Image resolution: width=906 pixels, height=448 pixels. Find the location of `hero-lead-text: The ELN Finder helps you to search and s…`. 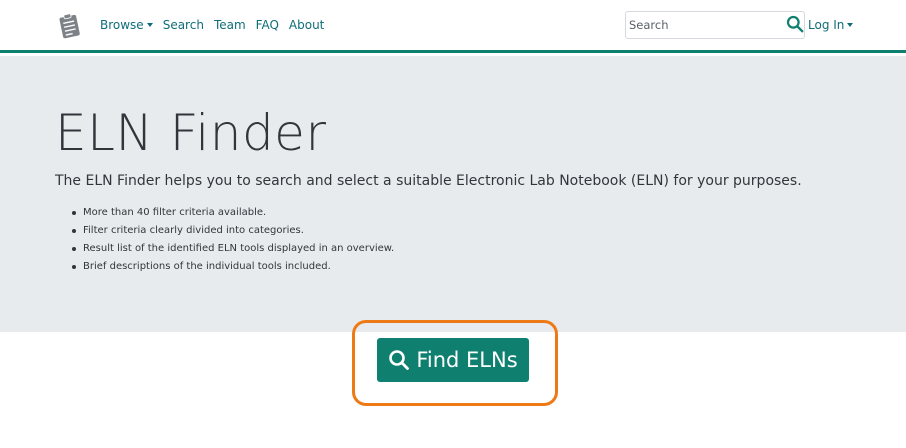

hero-lead-text: The ELN Finder helps you to search and s… is located at coordinates (428, 181).